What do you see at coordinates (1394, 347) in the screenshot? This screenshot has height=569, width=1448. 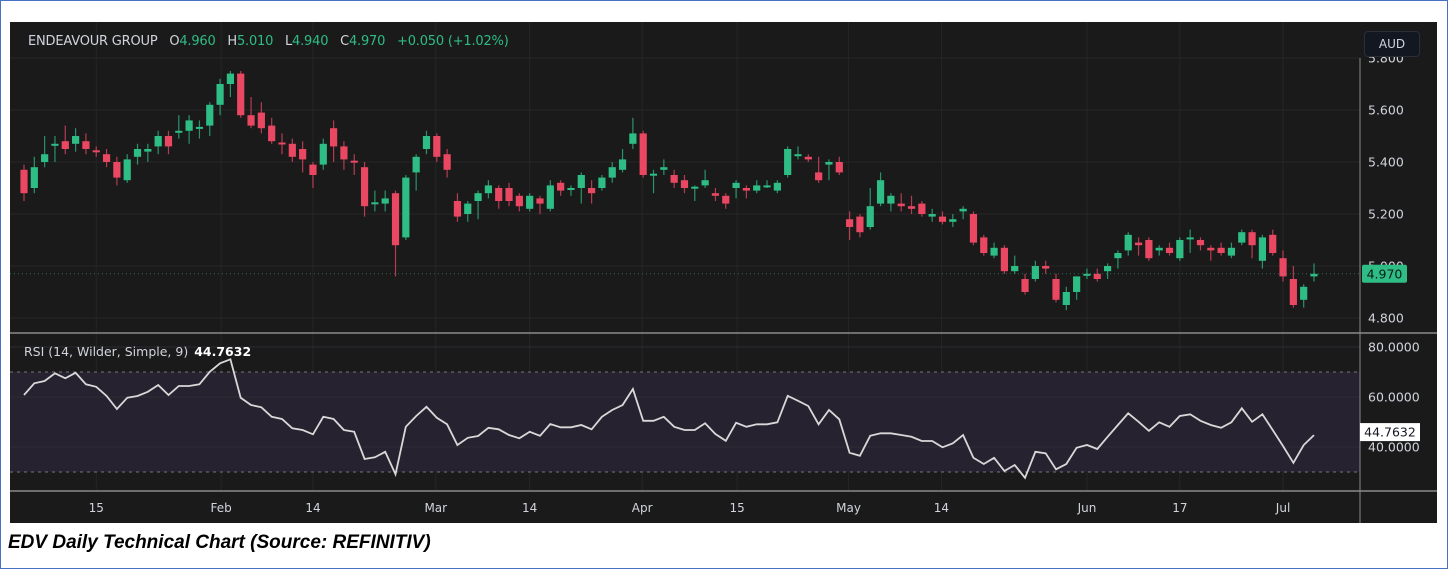 I see `rsi-axis-label: 80.0000` at bounding box center [1394, 347].